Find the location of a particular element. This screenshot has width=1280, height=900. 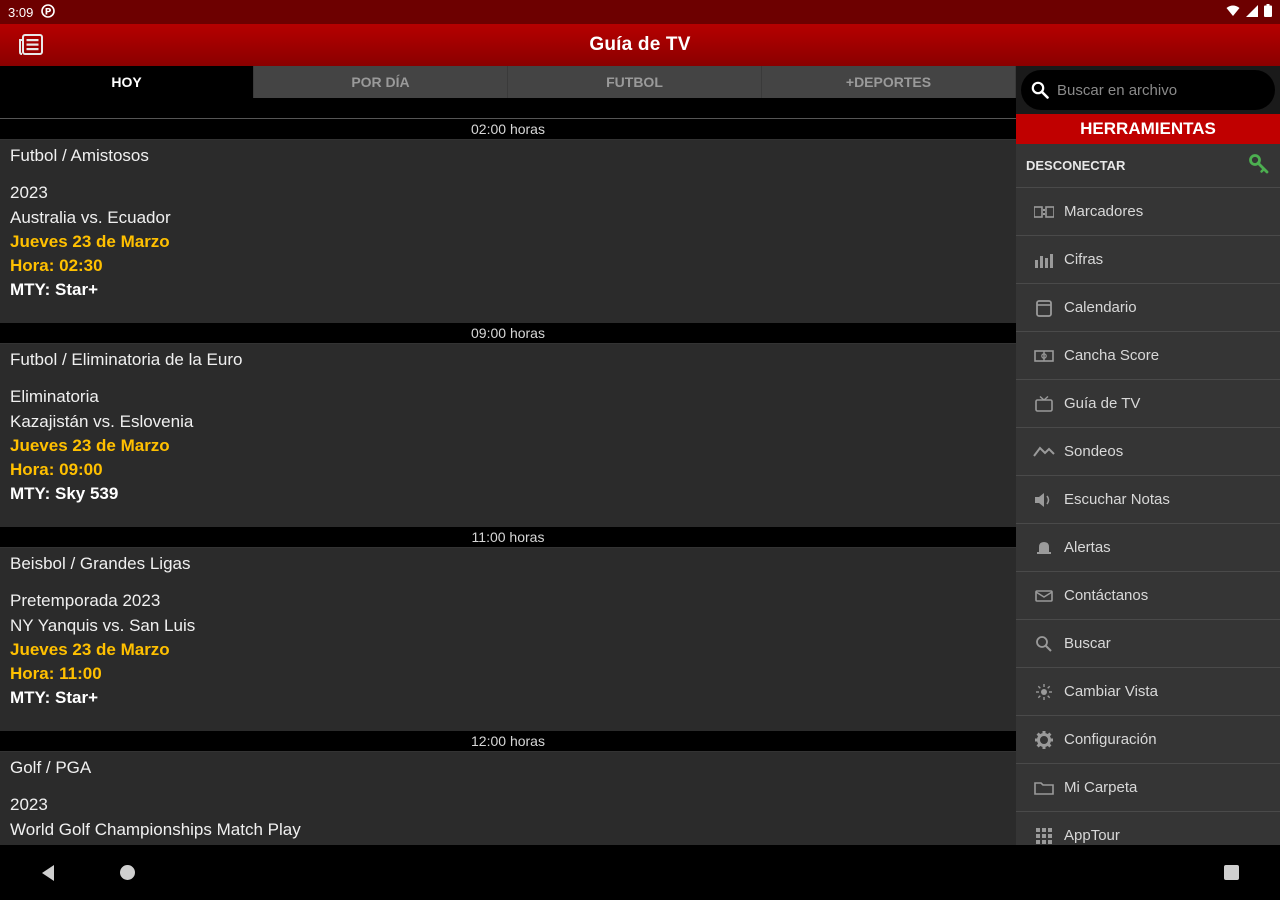

event-sport: Futbol / Eliminatoria de la Euro is located at coordinates (126, 359).